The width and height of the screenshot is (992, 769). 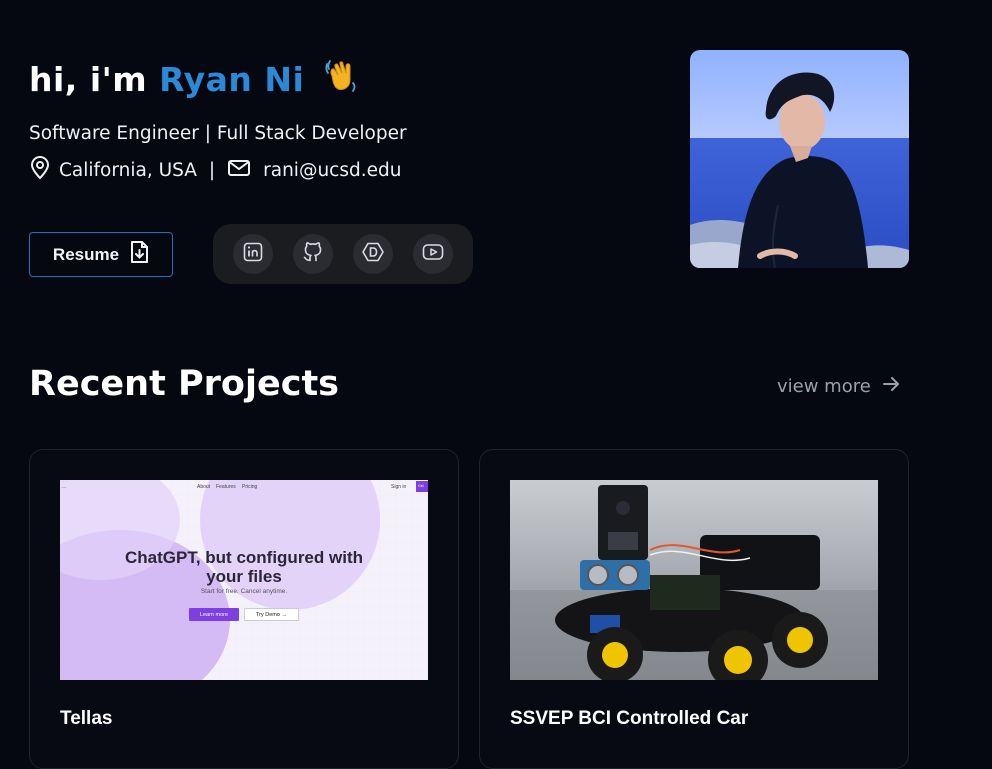 What do you see at coordinates (239, 170) in the screenshot?
I see `mail-icon` at bounding box center [239, 170].